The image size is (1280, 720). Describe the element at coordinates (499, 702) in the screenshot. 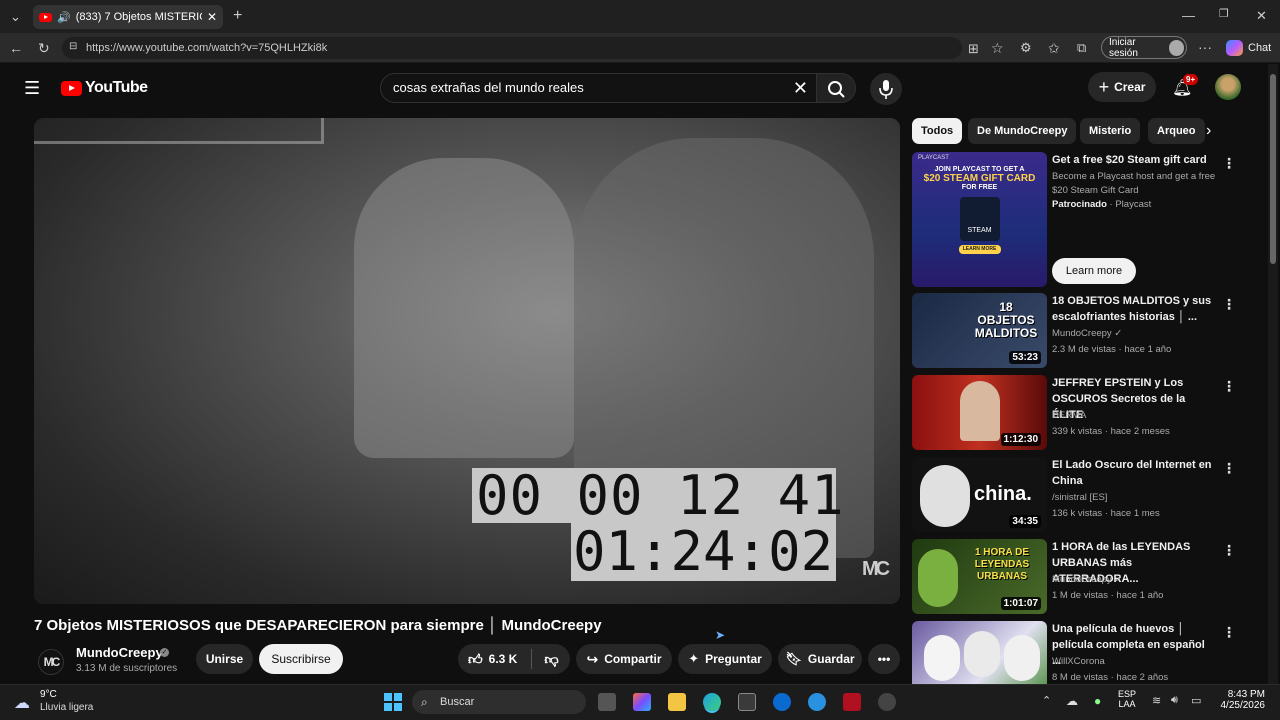

I see `taskbar-search: ⌕ Buscar` at that location.